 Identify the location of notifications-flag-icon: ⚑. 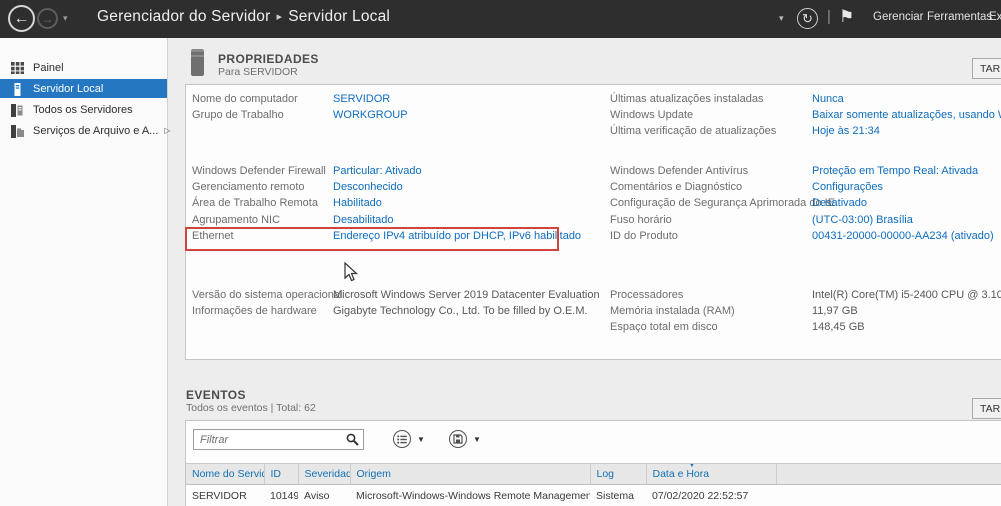
(846, 17).